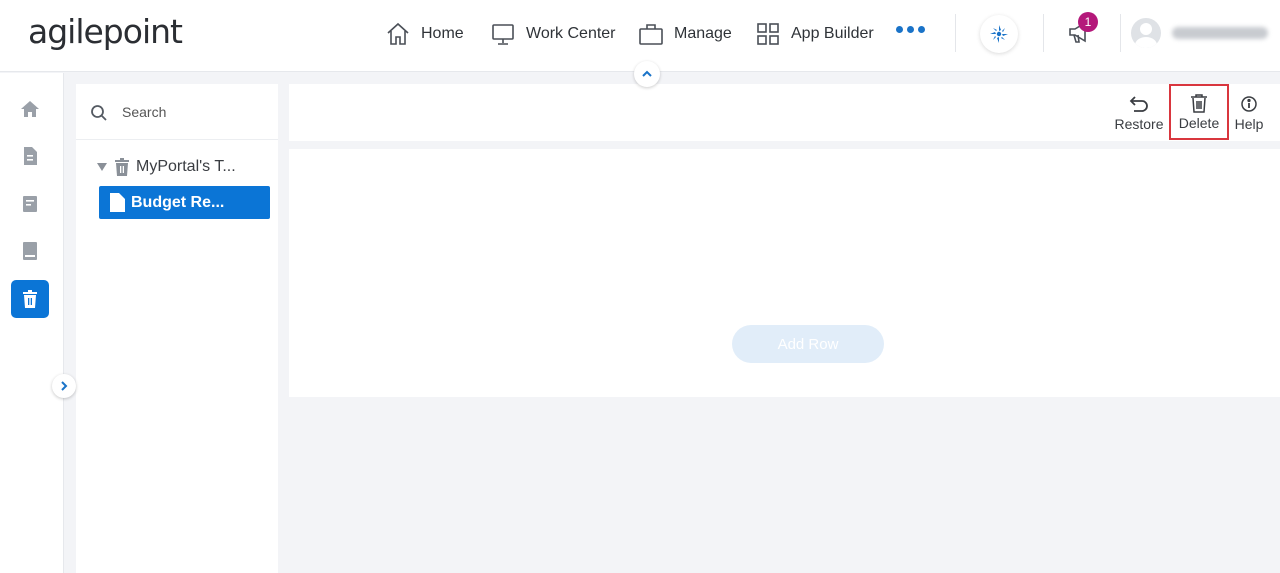 The height and width of the screenshot is (573, 1280). I want to click on brand-icon, so click(999, 34).